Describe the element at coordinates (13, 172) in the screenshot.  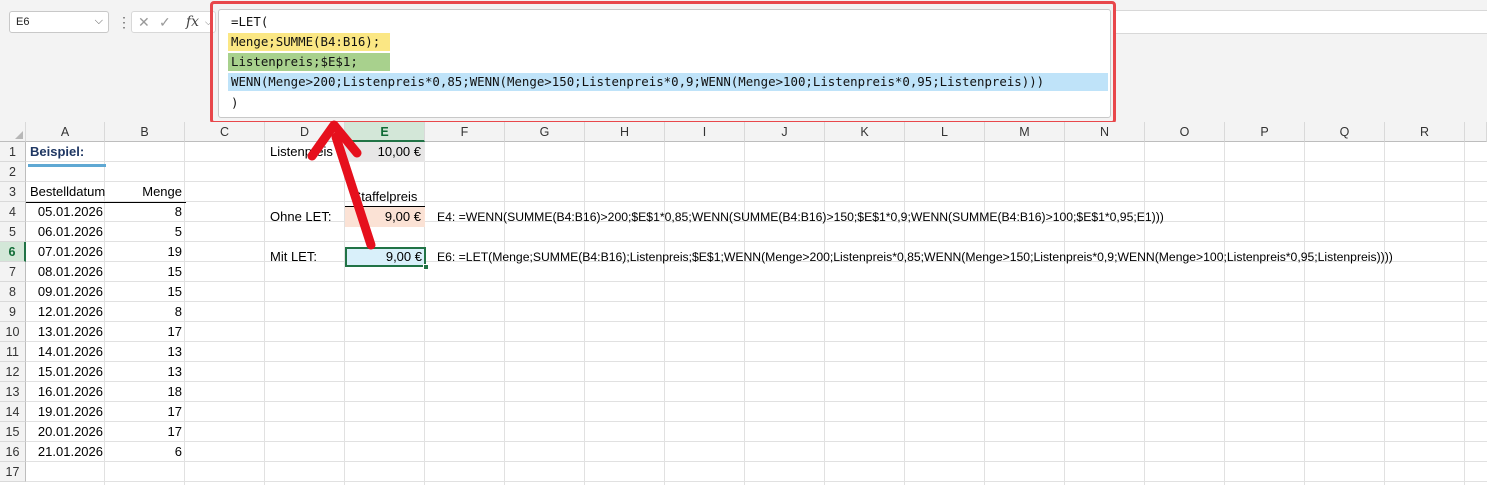
I see `row-header-2: 2` at that location.